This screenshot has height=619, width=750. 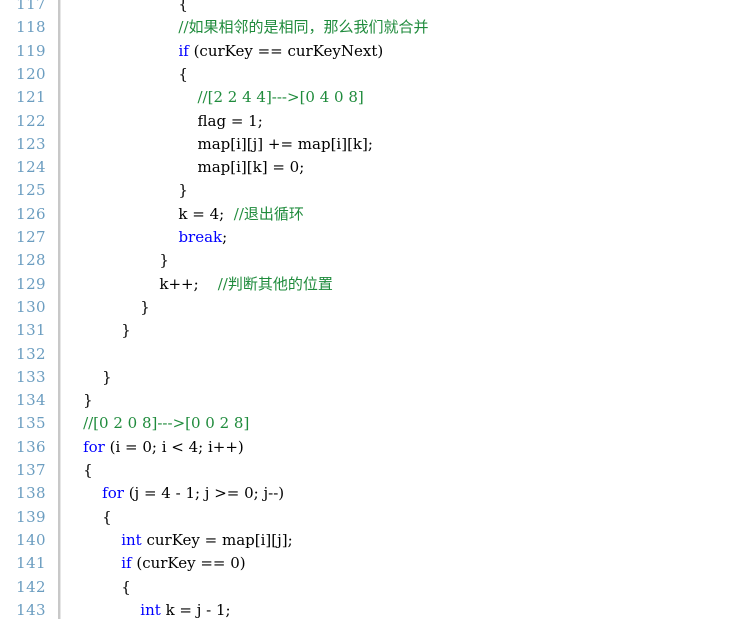 I want to click on code-line: 129 k++; //判断其他的位置, so click(x=375, y=284).